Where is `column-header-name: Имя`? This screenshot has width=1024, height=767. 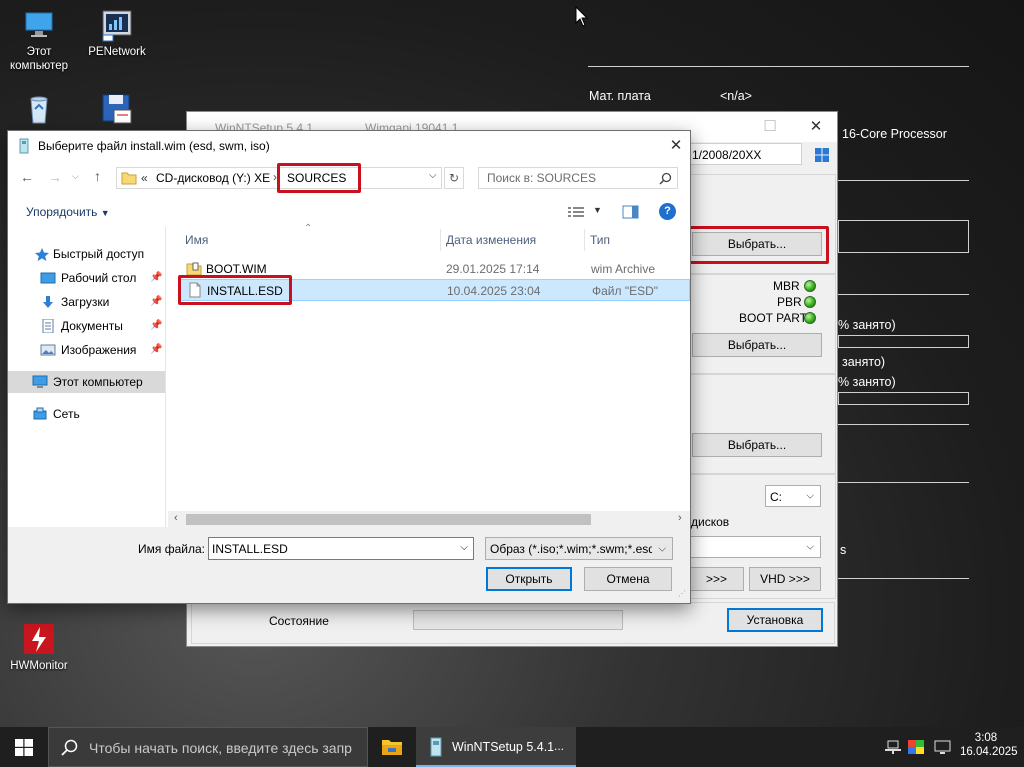
column-header-name: Имя is located at coordinates (196, 240).